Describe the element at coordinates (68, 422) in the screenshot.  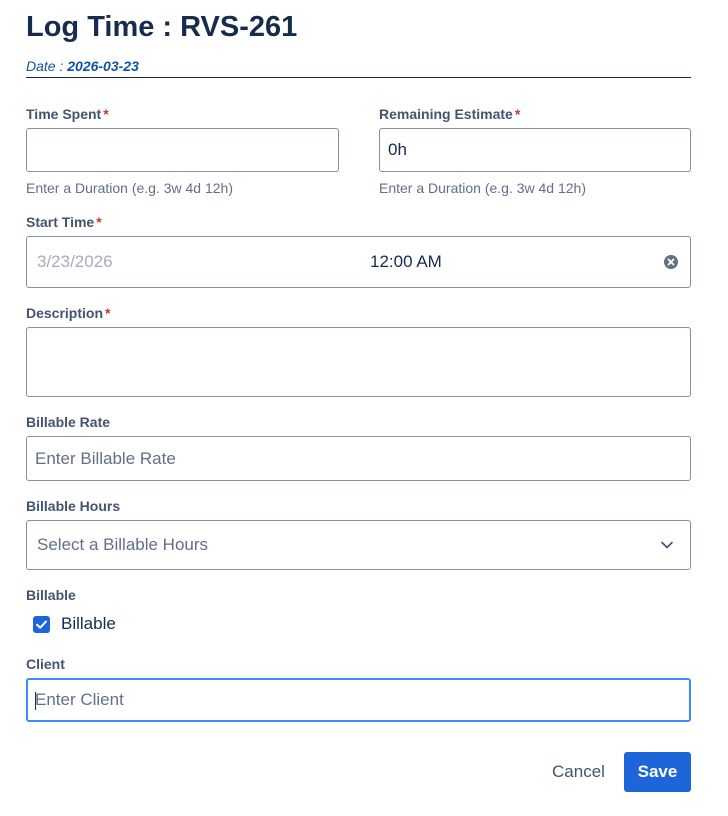
I see `billable-rate-label: Billable Rate` at that location.